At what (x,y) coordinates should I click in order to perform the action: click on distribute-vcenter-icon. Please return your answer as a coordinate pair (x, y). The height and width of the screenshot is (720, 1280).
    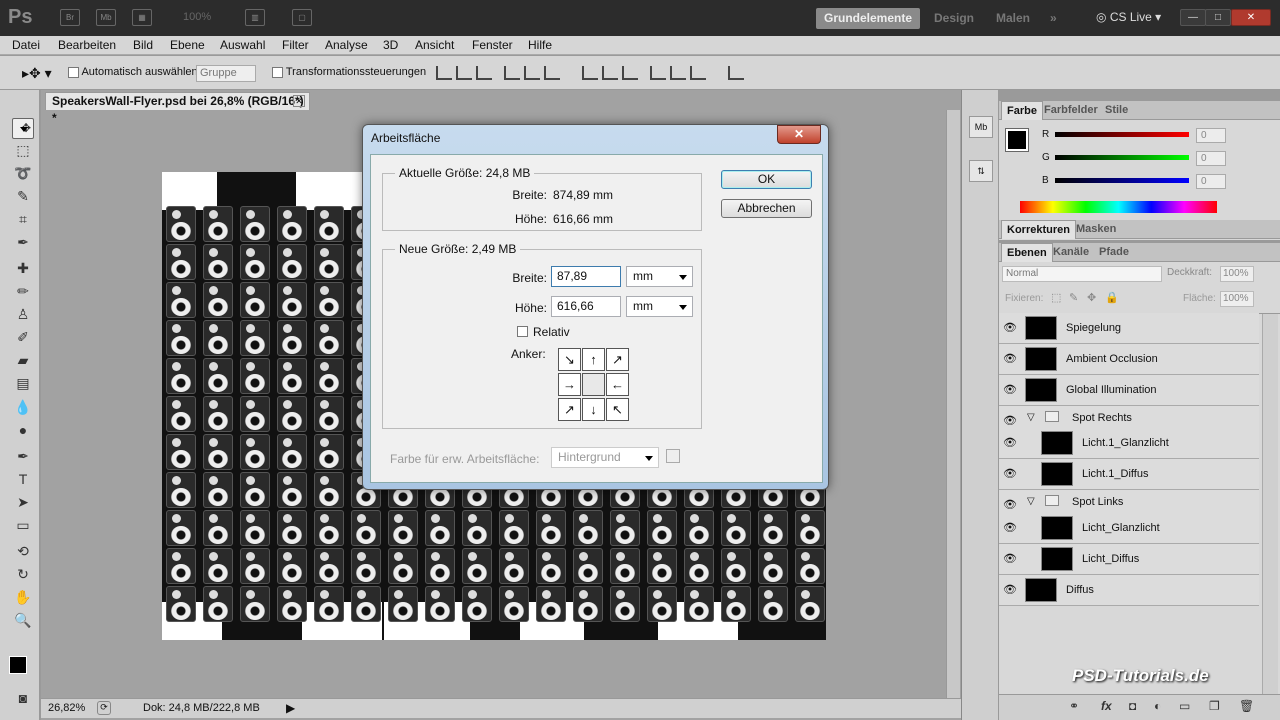
    Looking at the image, I should click on (610, 73).